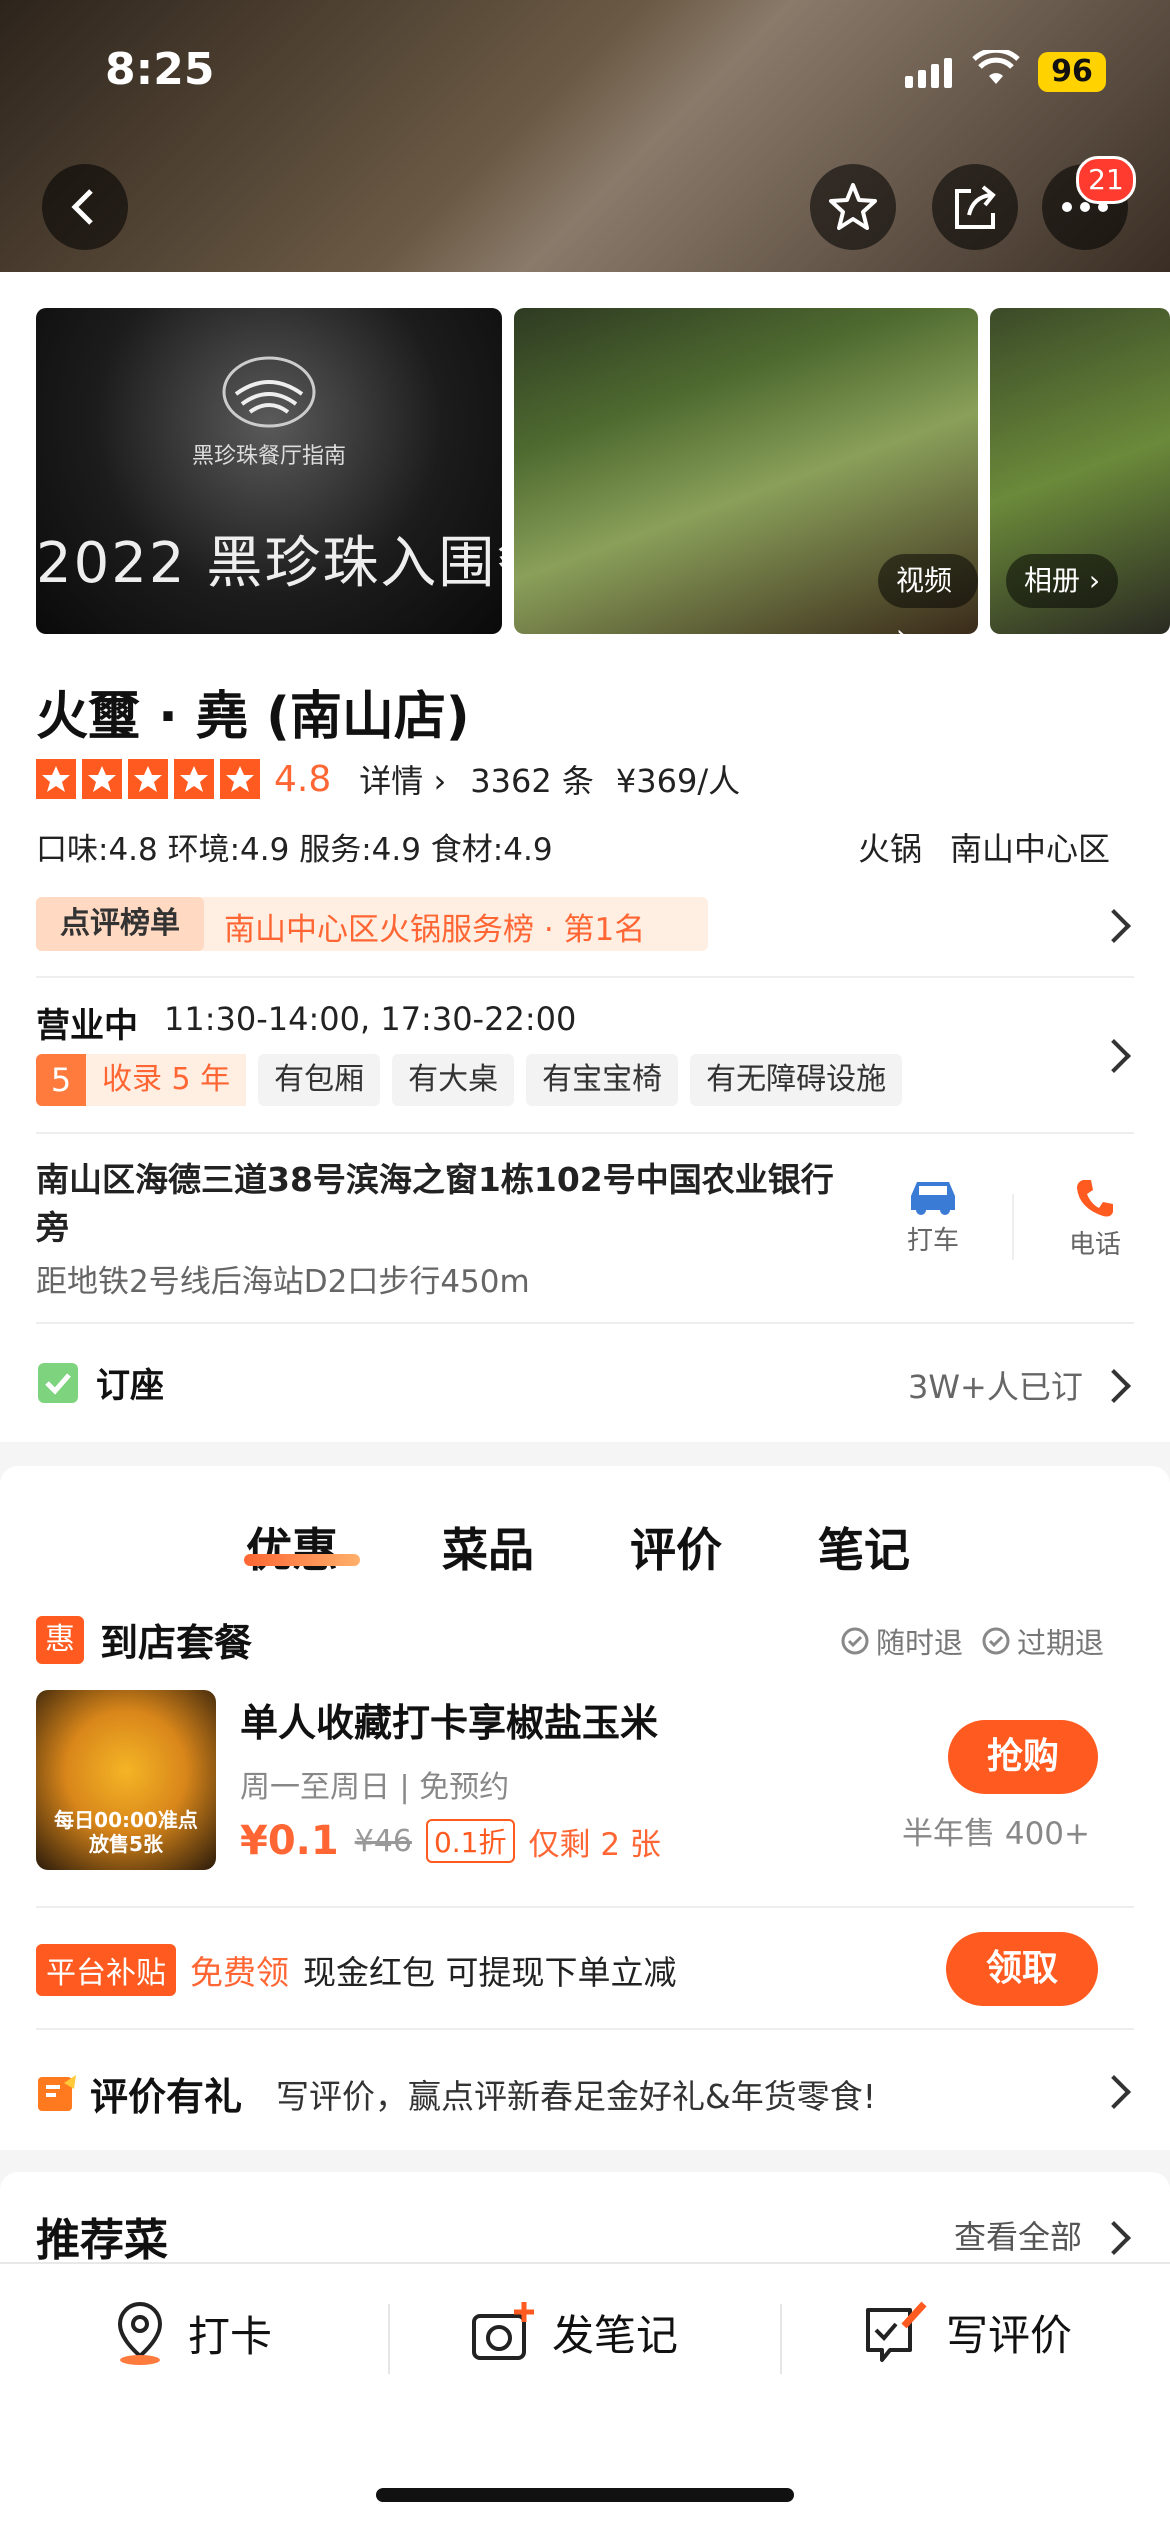 The height and width of the screenshot is (2534, 1170). Describe the element at coordinates (972, 1641) in the screenshot. I see `refund-policies: 随时退 过期退` at that location.